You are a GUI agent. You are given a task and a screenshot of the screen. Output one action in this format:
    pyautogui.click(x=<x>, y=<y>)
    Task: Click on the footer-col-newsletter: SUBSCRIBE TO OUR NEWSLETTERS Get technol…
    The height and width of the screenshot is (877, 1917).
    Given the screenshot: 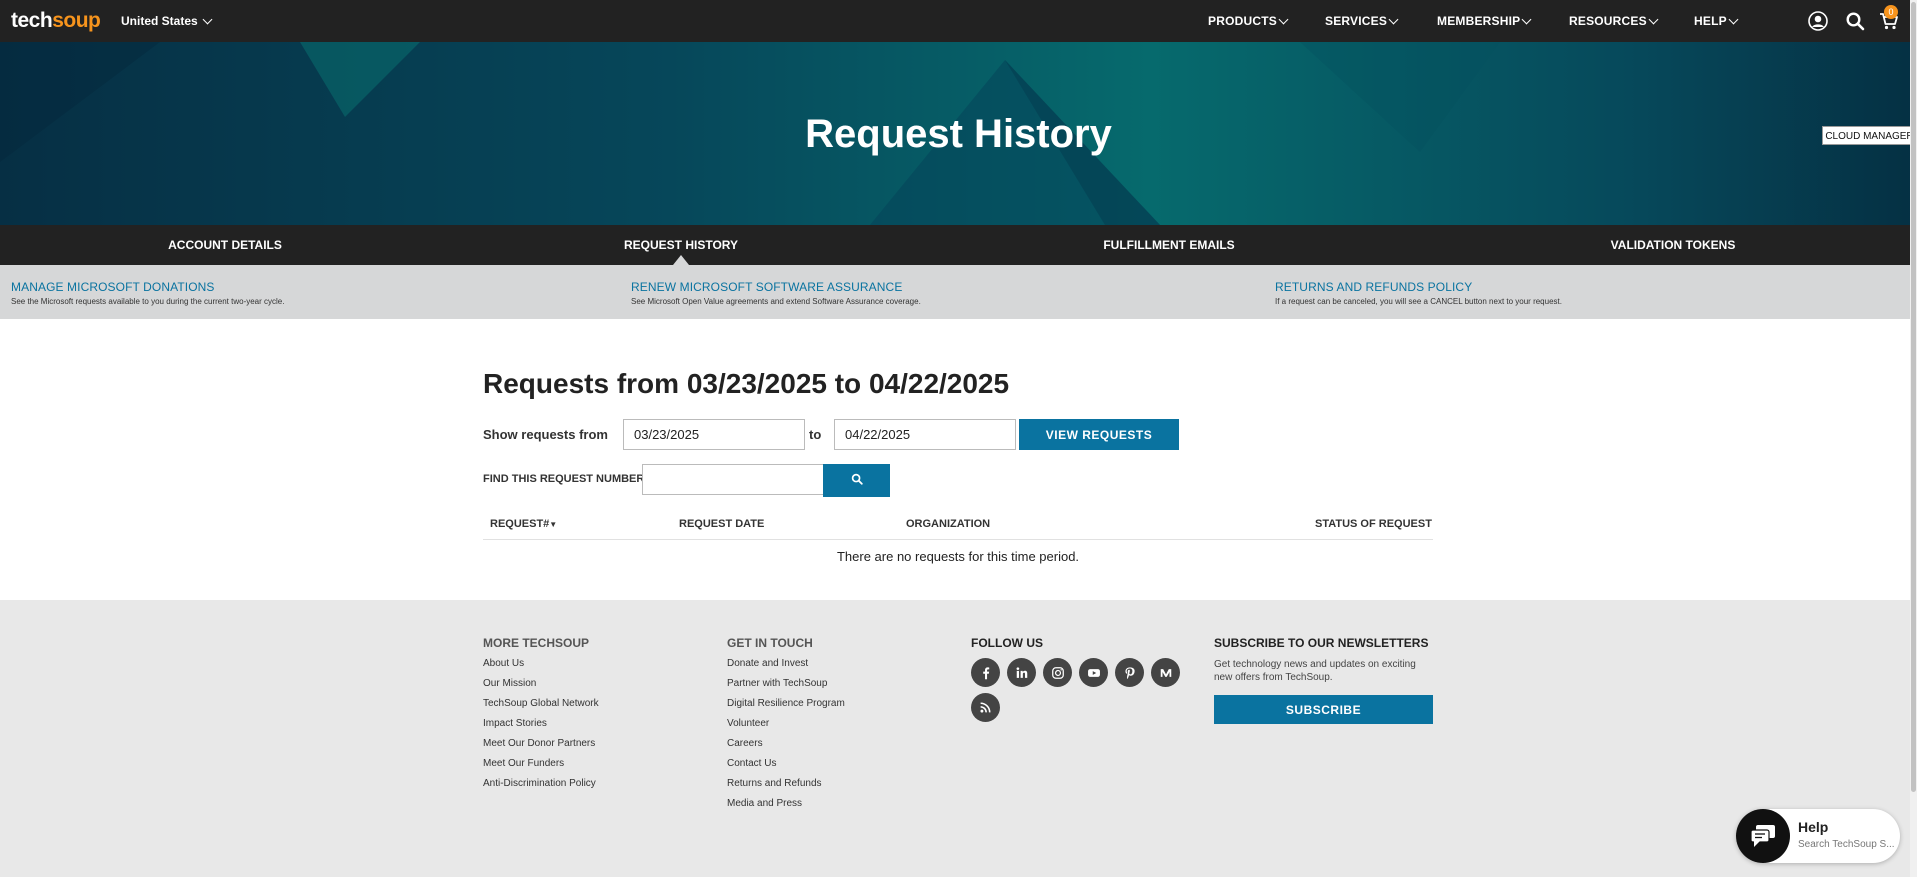 What is the action you would take?
    pyautogui.click(x=1323, y=680)
    